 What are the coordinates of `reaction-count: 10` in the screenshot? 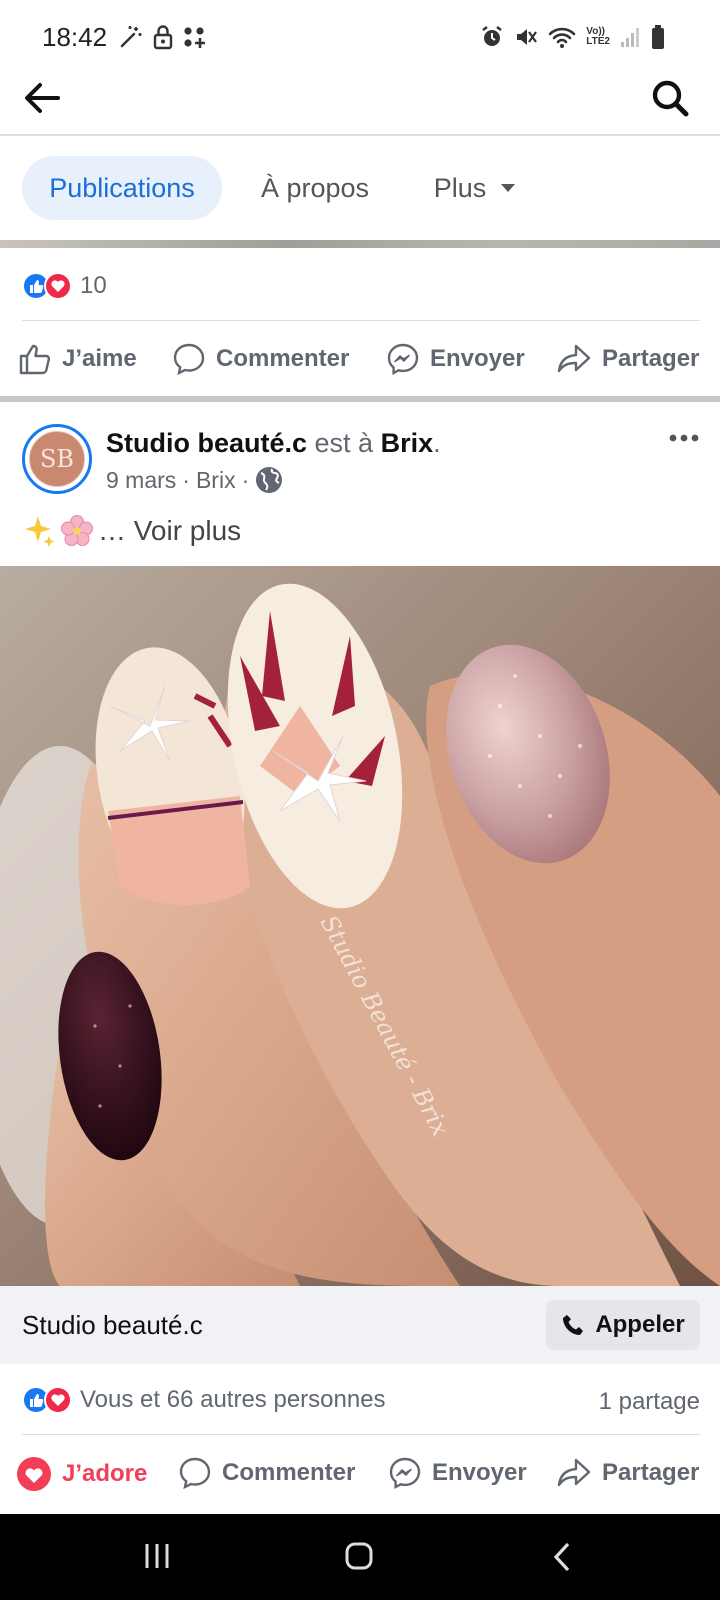 It's located at (93, 285).